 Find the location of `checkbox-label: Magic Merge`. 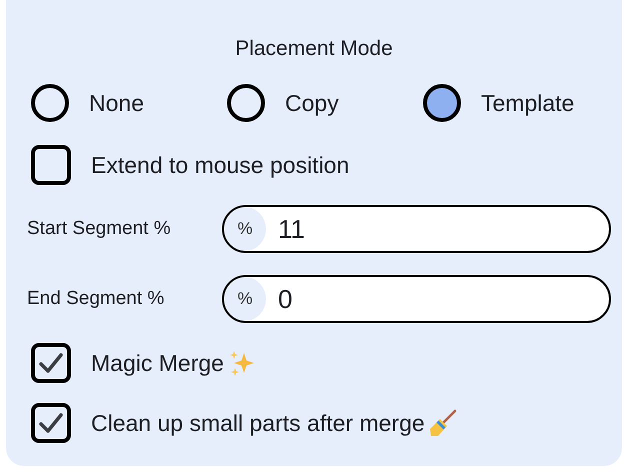

checkbox-label: Magic Merge is located at coordinates (157, 363).